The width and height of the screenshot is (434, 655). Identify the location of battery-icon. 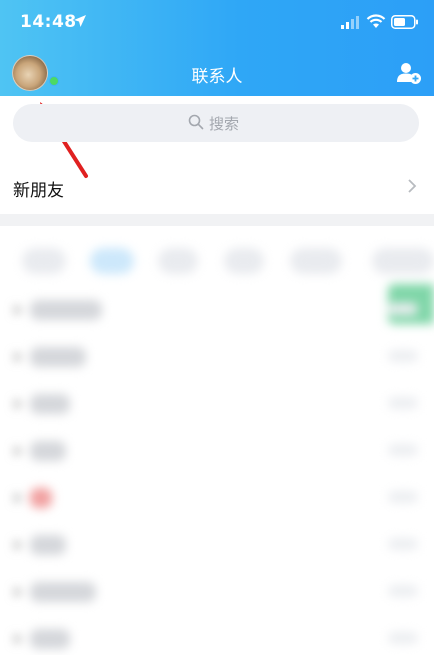
(404, 22).